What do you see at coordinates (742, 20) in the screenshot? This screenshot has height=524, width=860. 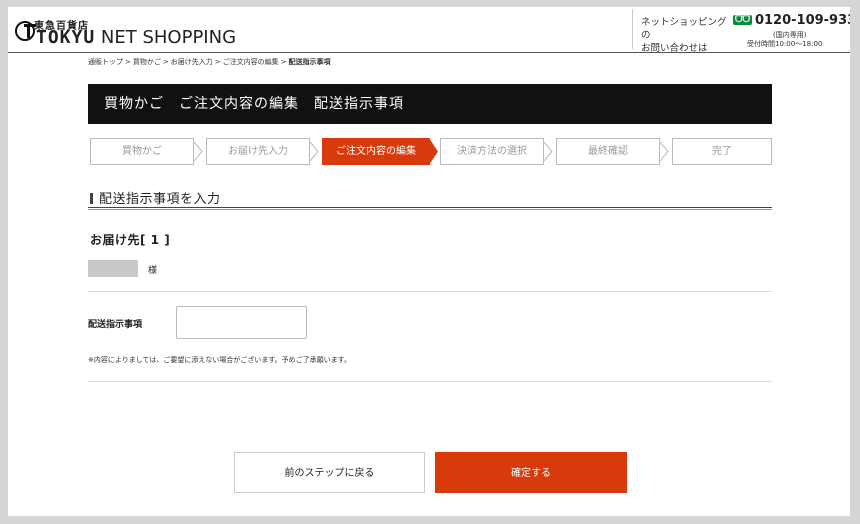 I see `freedial-icon: ᗜᗜ` at bounding box center [742, 20].